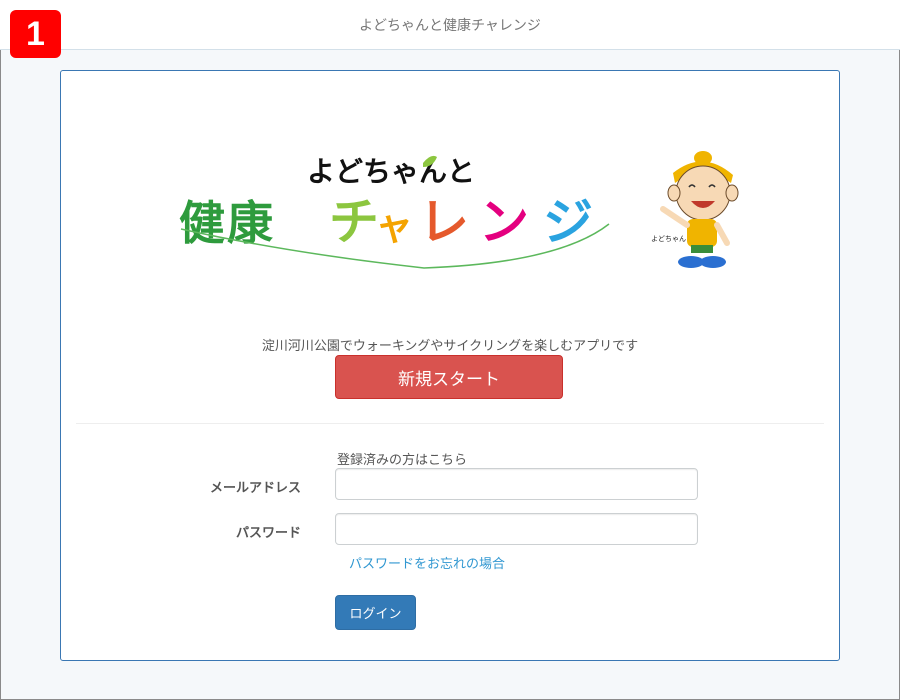 The image size is (900, 700). I want to click on logo-char: ジ, so click(568, 222).